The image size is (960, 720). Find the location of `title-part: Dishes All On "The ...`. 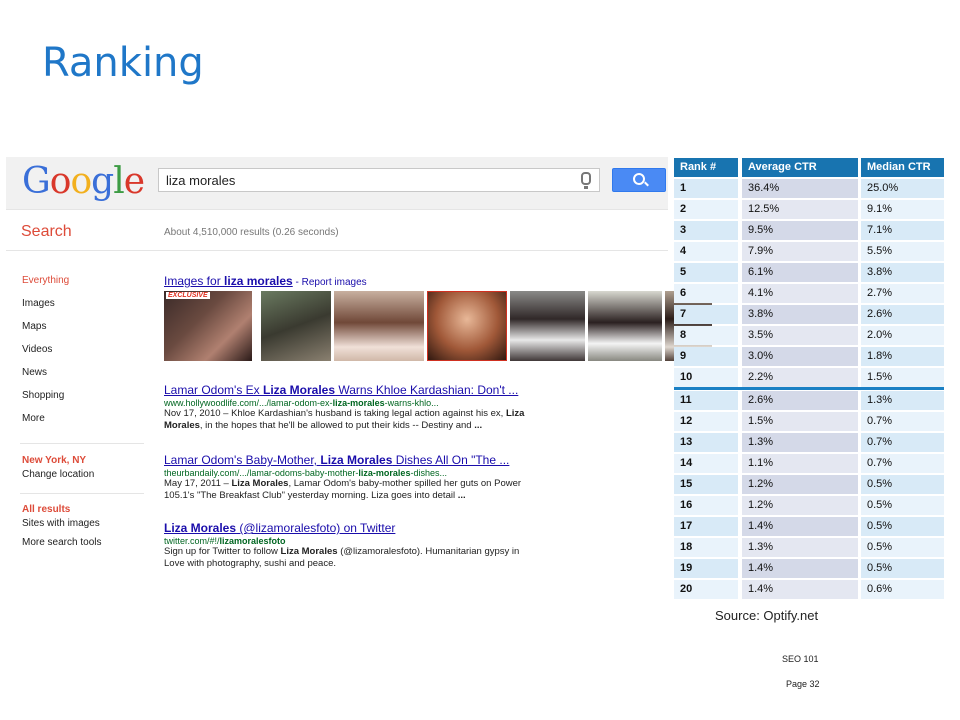

title-part: Dishes All On "The ... is located at coordinates (451, 460).